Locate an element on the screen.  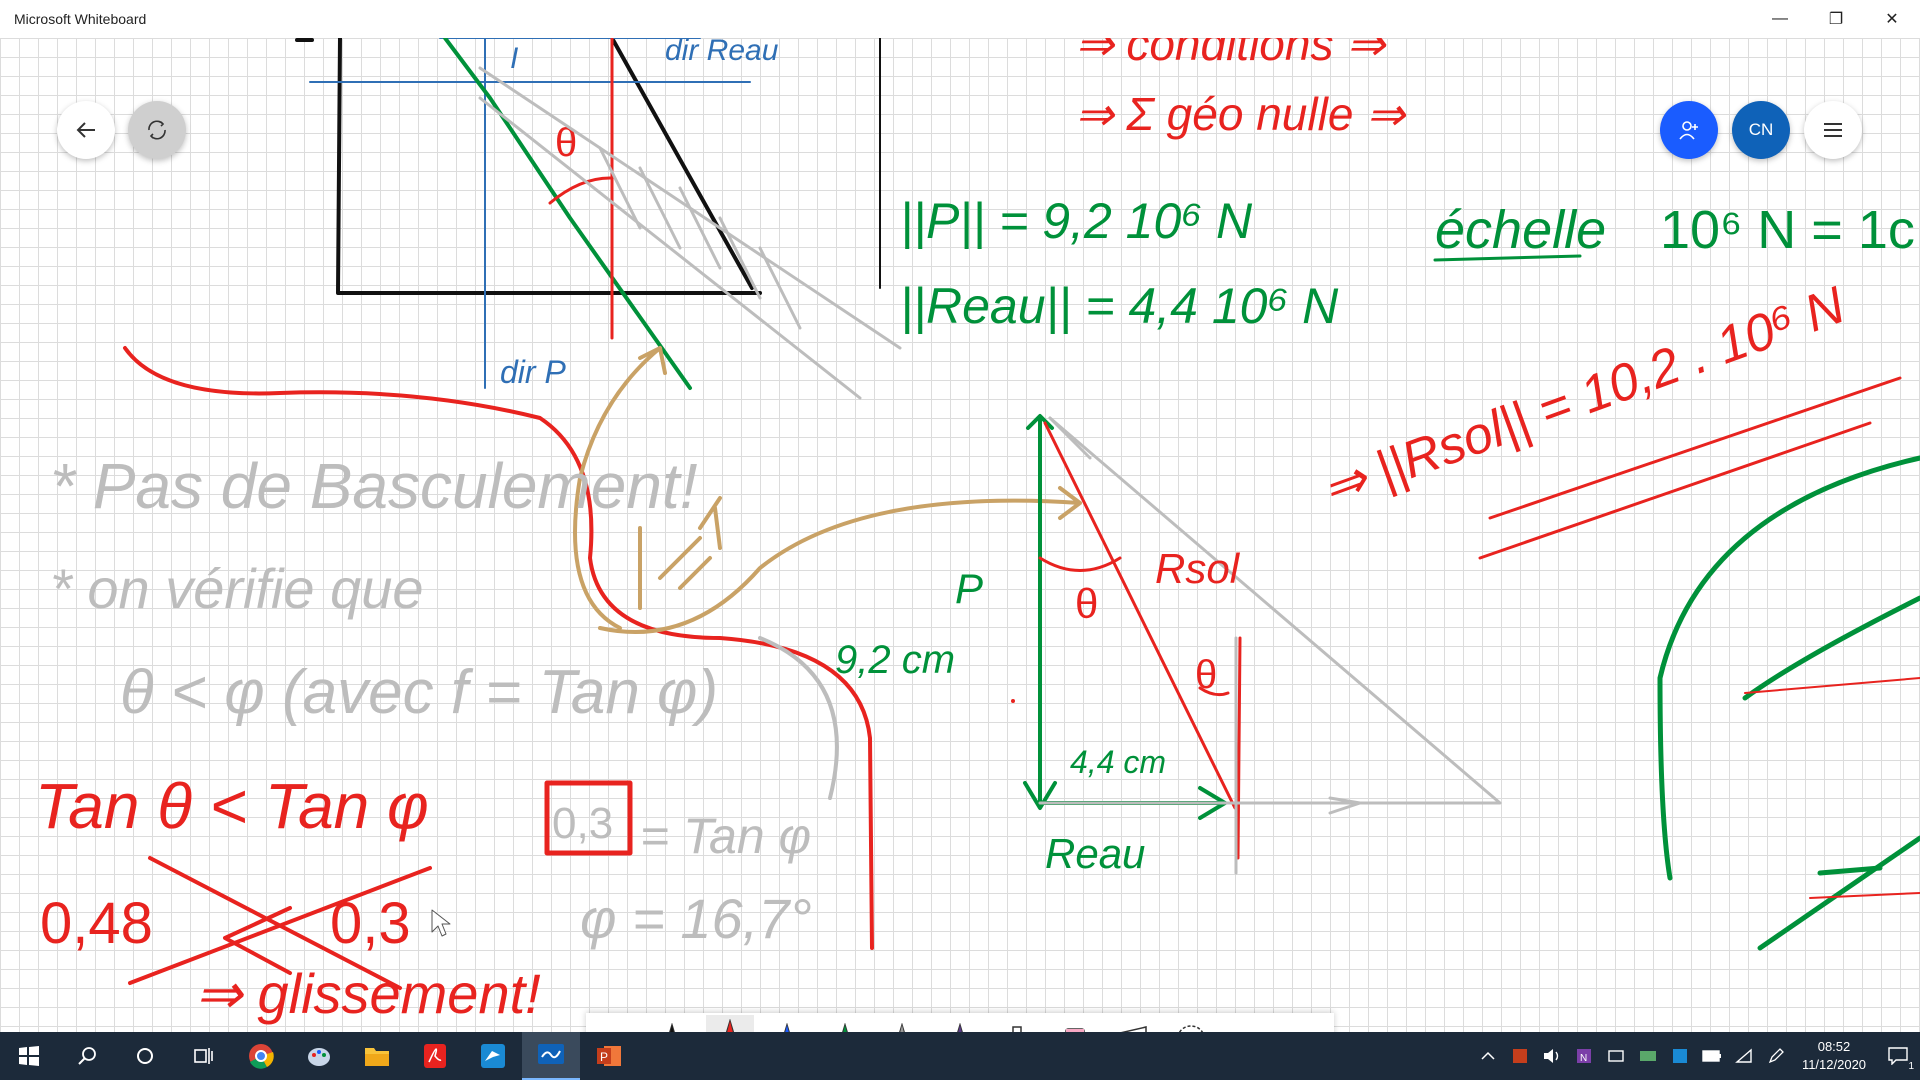
onenote-tray: N is located at coordinates (1584, 1056).